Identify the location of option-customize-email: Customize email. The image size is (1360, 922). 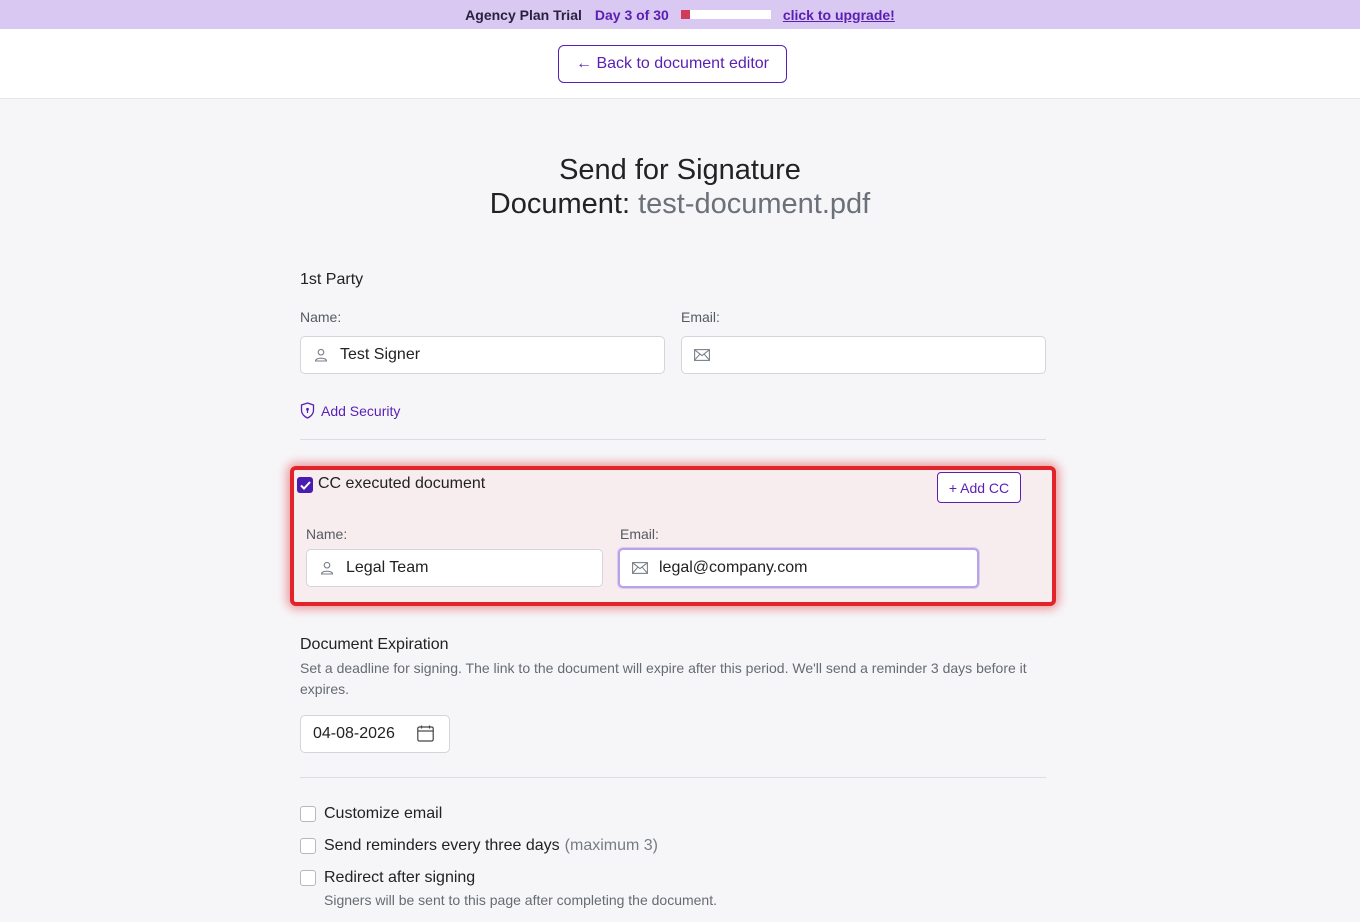
(371, 814).